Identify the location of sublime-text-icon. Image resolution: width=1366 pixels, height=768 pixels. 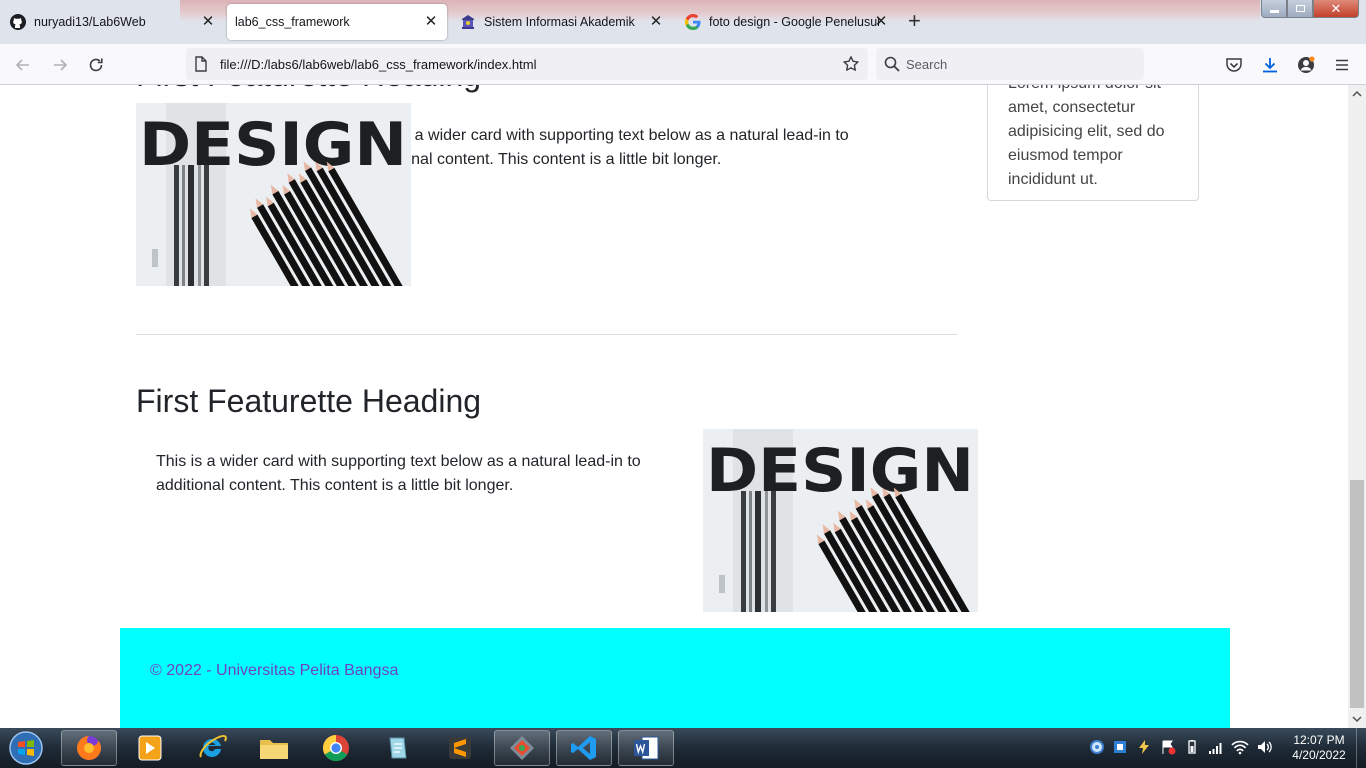
(460, 748).